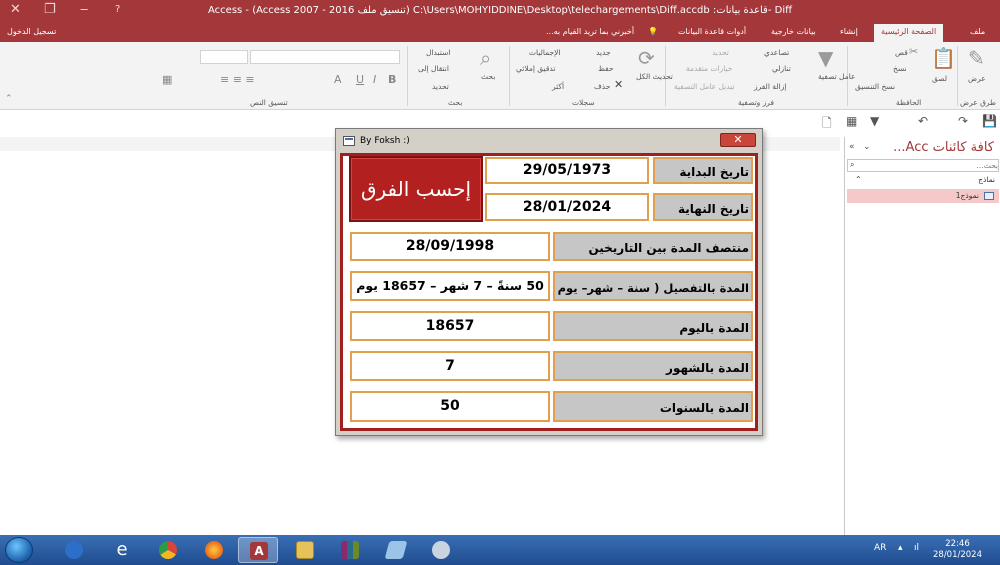 This screenshot has width=1000, height=565. What do you see at coordinates (392, 79) in the screenshot?
I see `bold-button: B` at bounding box center [392, 79].